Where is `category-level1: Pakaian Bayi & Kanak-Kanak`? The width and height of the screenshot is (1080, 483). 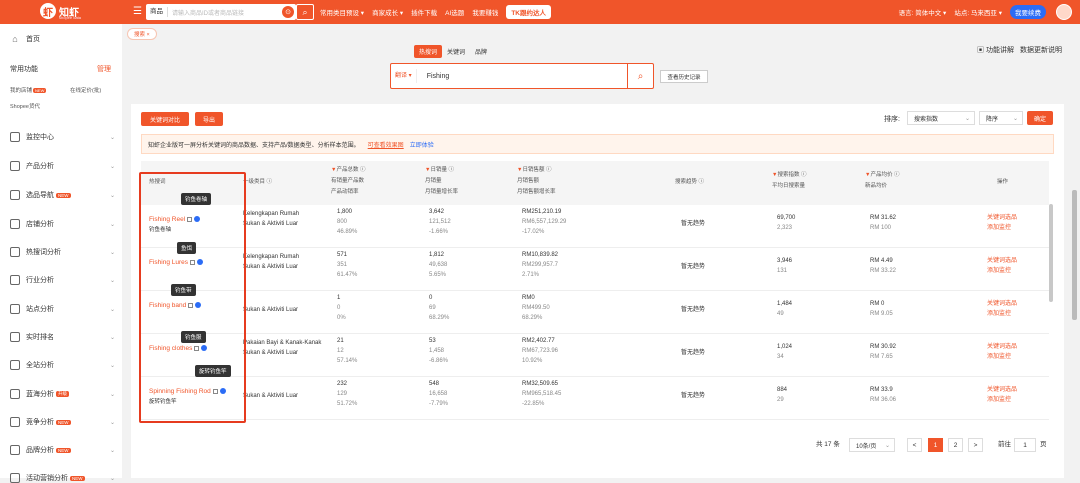
category-level1: Pakaian Bayi & Kanak-Kanak is located at coordinates (282, 343).